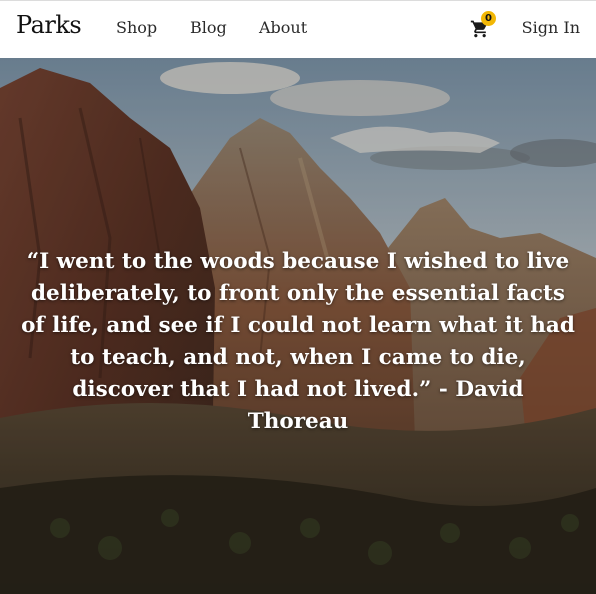 This screenshot has width=596, height=594. I want to click on brand-logo: Parks, so click(49, 25).